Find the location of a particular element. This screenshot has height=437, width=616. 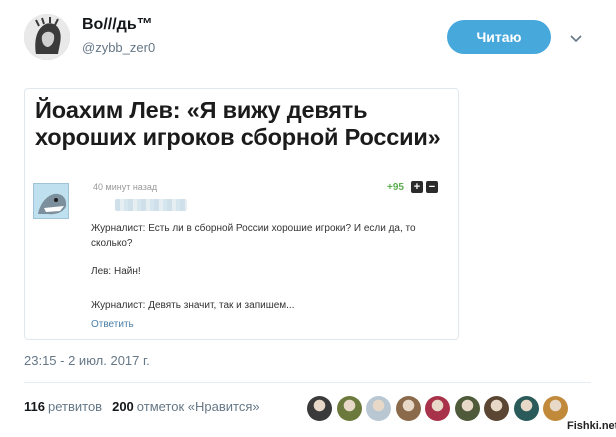

likes-stat: 200 отметок «Нравится» is located at coordinates (186, 406).